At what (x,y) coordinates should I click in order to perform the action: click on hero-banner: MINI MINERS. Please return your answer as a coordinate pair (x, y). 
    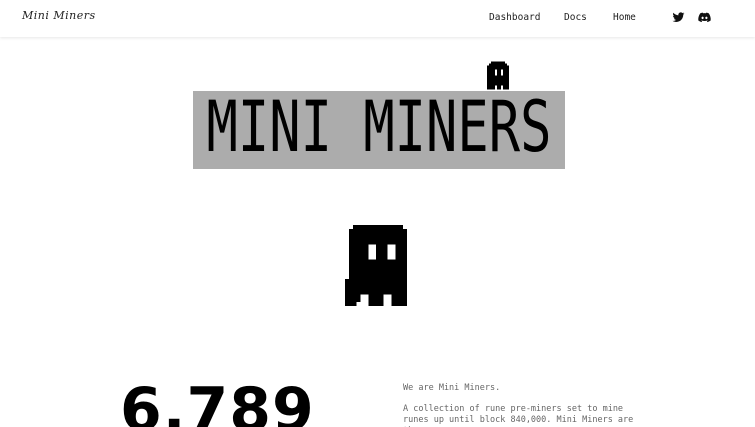
    Looking at the image, I should click on (379, 130).